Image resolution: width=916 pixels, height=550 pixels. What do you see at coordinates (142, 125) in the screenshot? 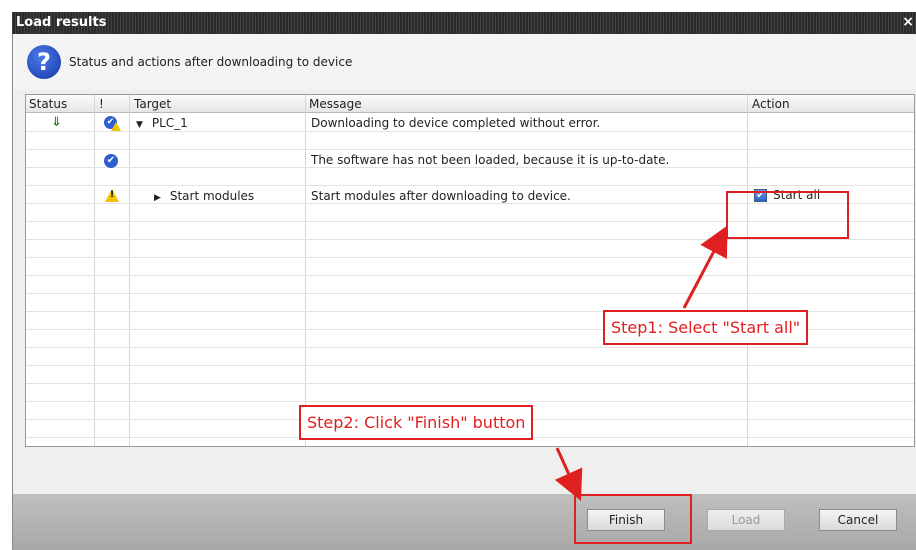
I see `expand-collapse-icon: ▼` at bounding box center [142, 125].